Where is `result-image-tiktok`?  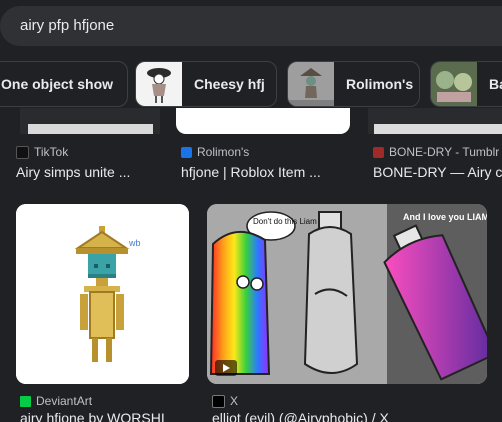
result-image-tiktok is located at coordinates (90, 121).